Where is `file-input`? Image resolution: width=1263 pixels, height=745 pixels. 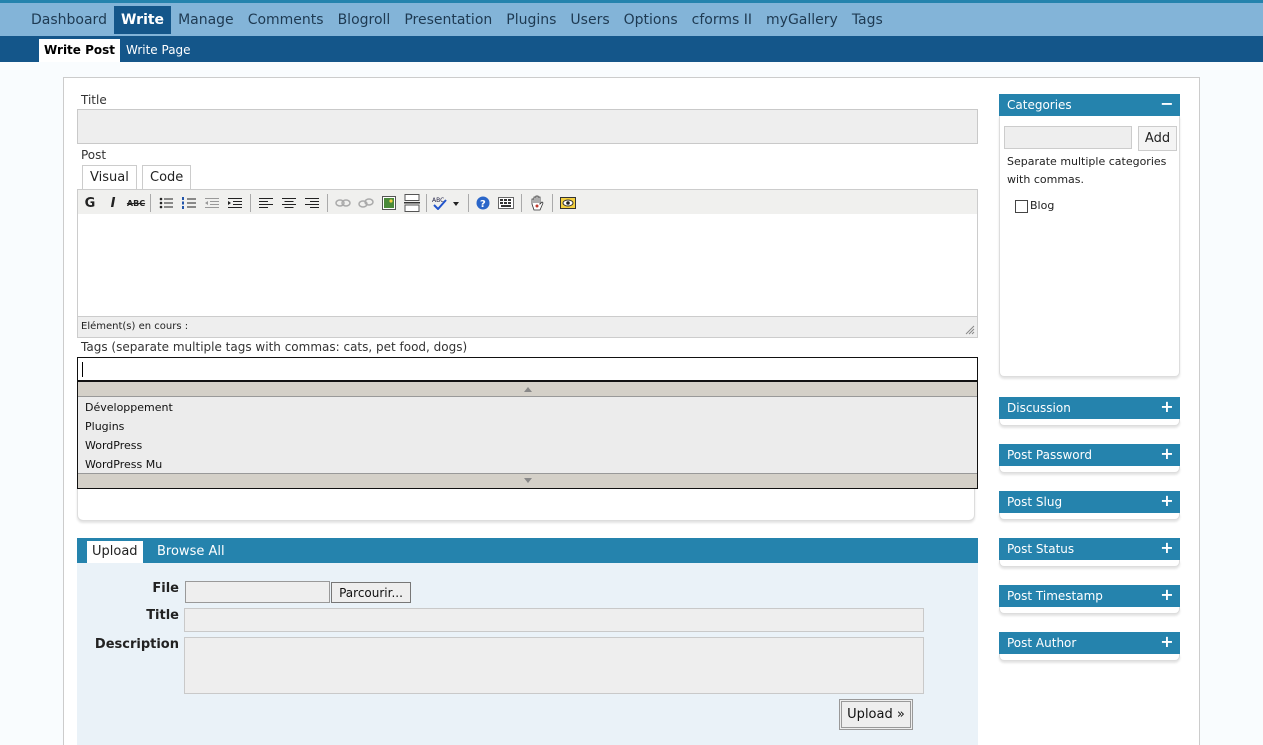 file-input is located at coordinates (257, 592).